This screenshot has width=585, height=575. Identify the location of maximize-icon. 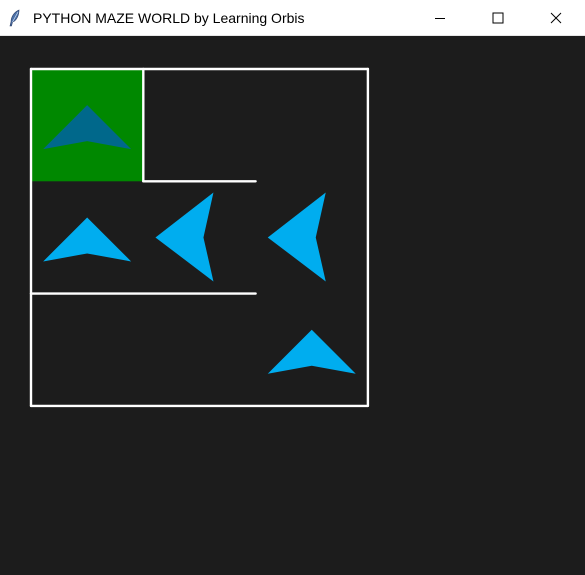
(498, 18).